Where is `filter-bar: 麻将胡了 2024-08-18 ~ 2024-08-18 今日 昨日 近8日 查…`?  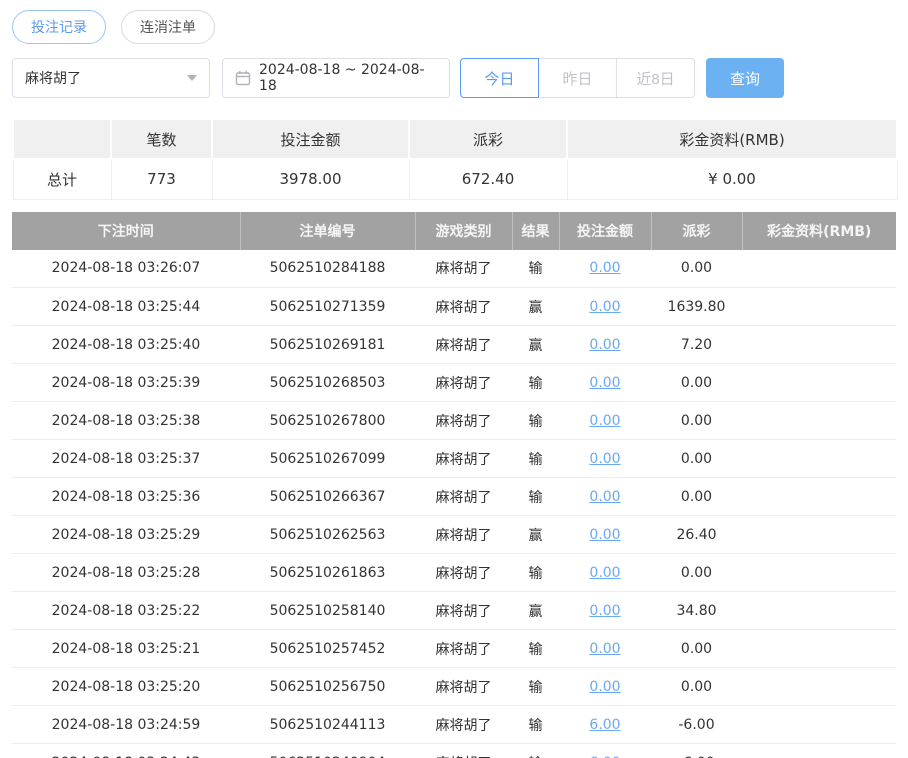
filter-bar: 麻将胡了 2024-08-18 ~ 2024-08-18 今日 昨日 近8日 查… is located at coordinates (454, 78).